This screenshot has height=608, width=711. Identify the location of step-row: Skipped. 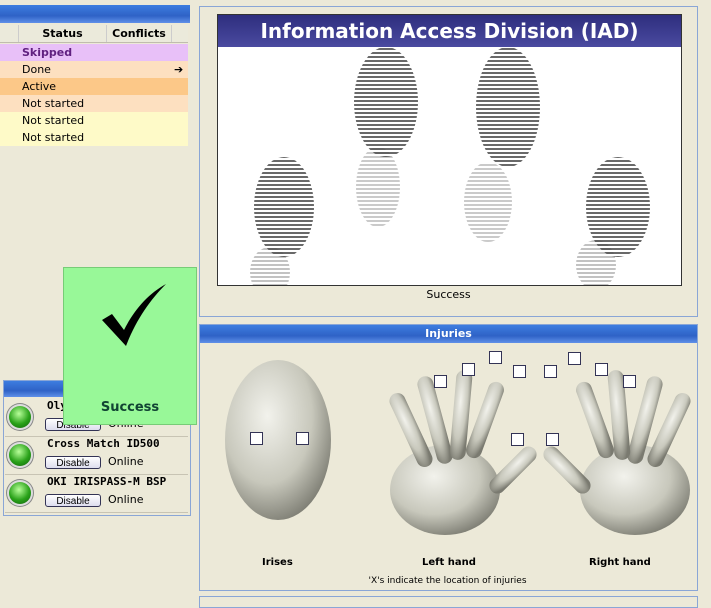
(94, 52).